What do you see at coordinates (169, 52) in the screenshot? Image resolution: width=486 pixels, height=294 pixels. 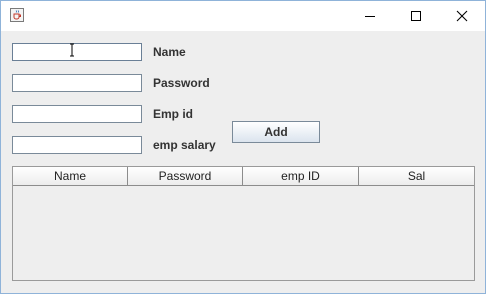 I see `name-label: Name` at bounding box center [169, 52].